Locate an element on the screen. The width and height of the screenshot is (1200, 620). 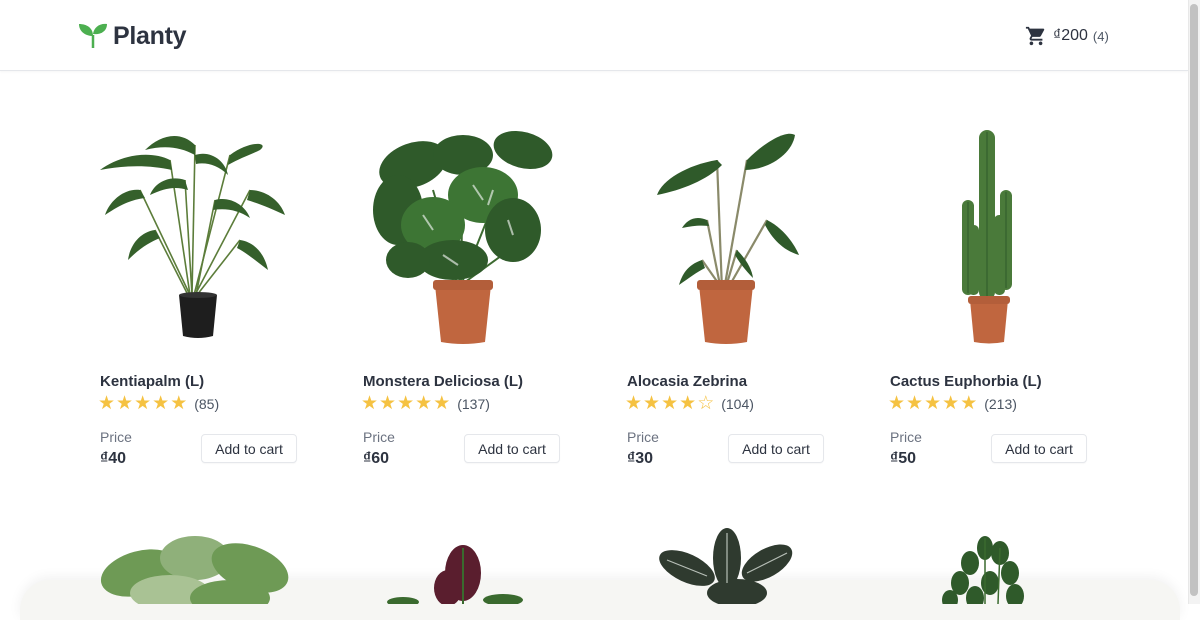
cart-total: ₫200 is located at coordinates (1070, 35).